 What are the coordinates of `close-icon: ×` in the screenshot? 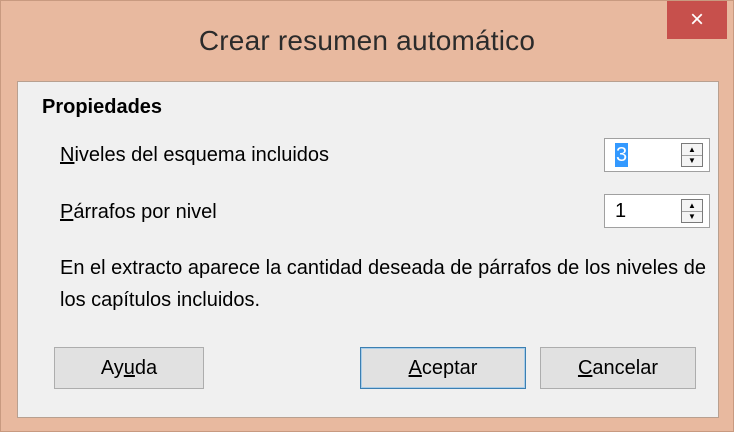 It's located at (696, 19).